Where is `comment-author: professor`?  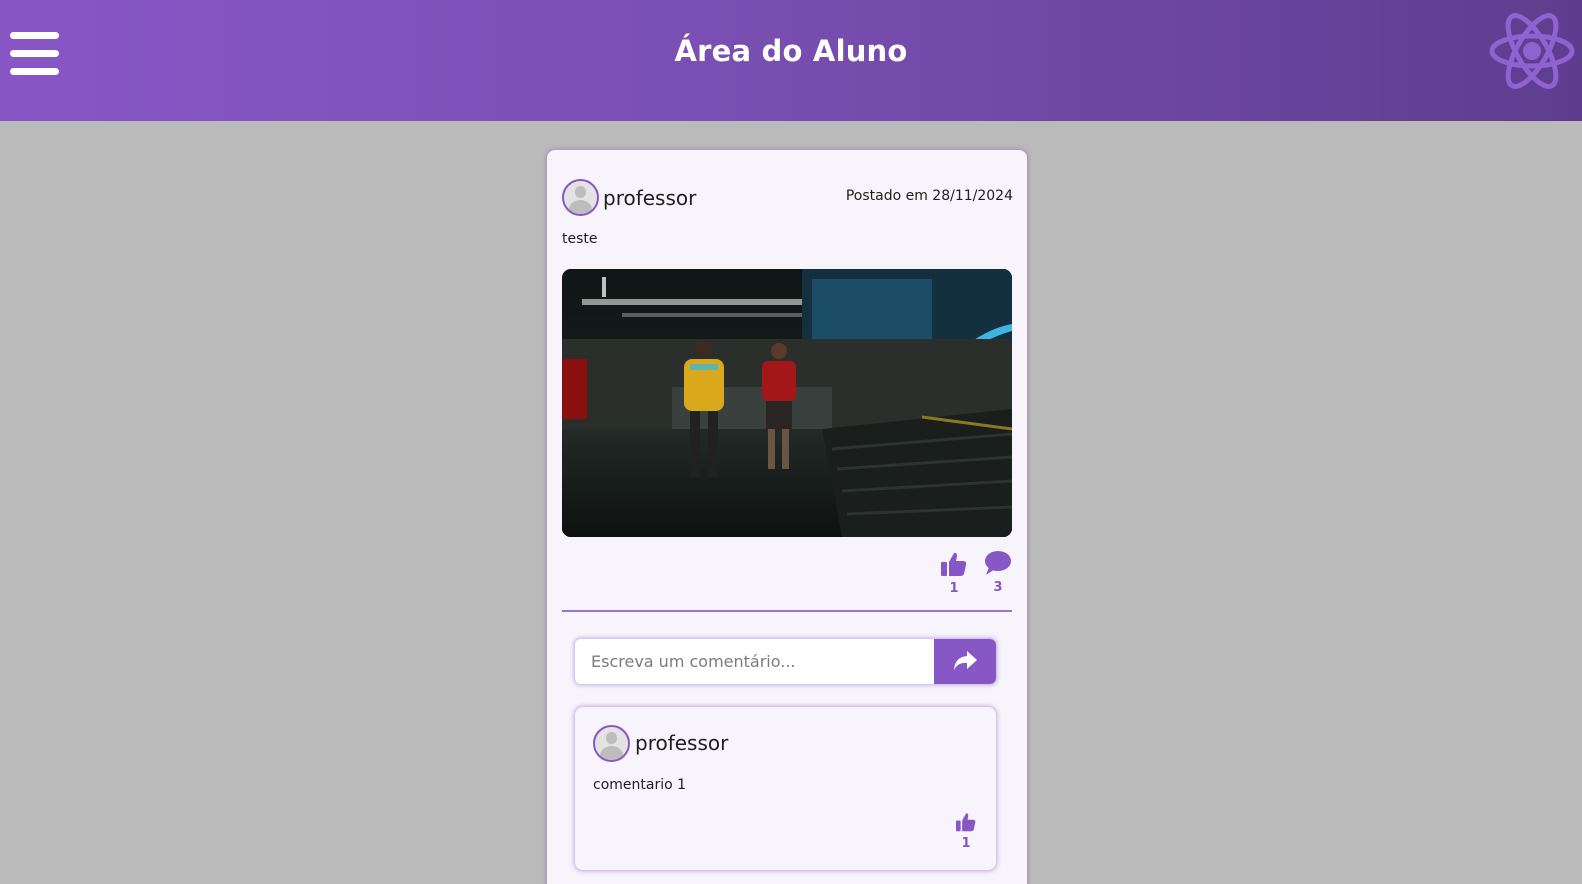
comment-author: professor is located at coordinates (682, 743).